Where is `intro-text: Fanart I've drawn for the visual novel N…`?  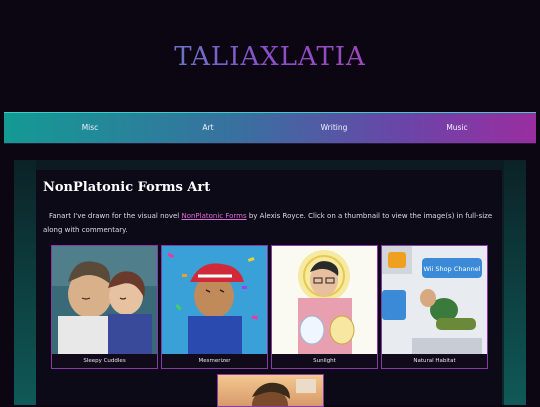 intro-text: Fanart I've drawn for the visual novel N… is located at coordinates (268, 223).